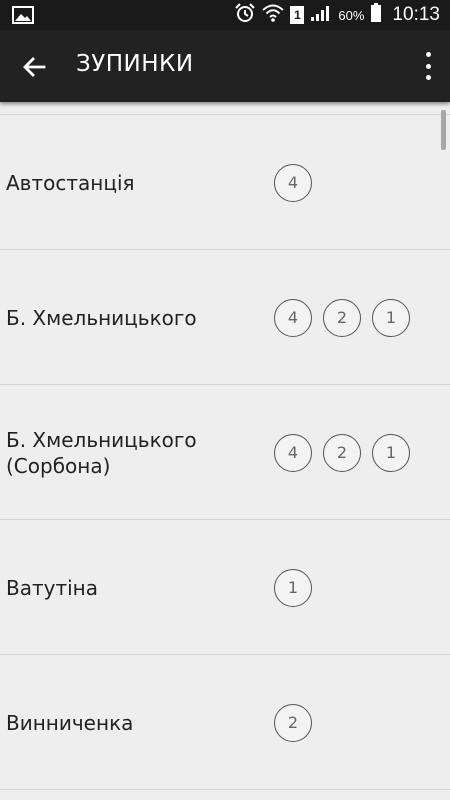 This screenshot has height=800, width=450. Describe the element at coordinates (321, 15) in the screenshot. I see `signal-icon` at that location.